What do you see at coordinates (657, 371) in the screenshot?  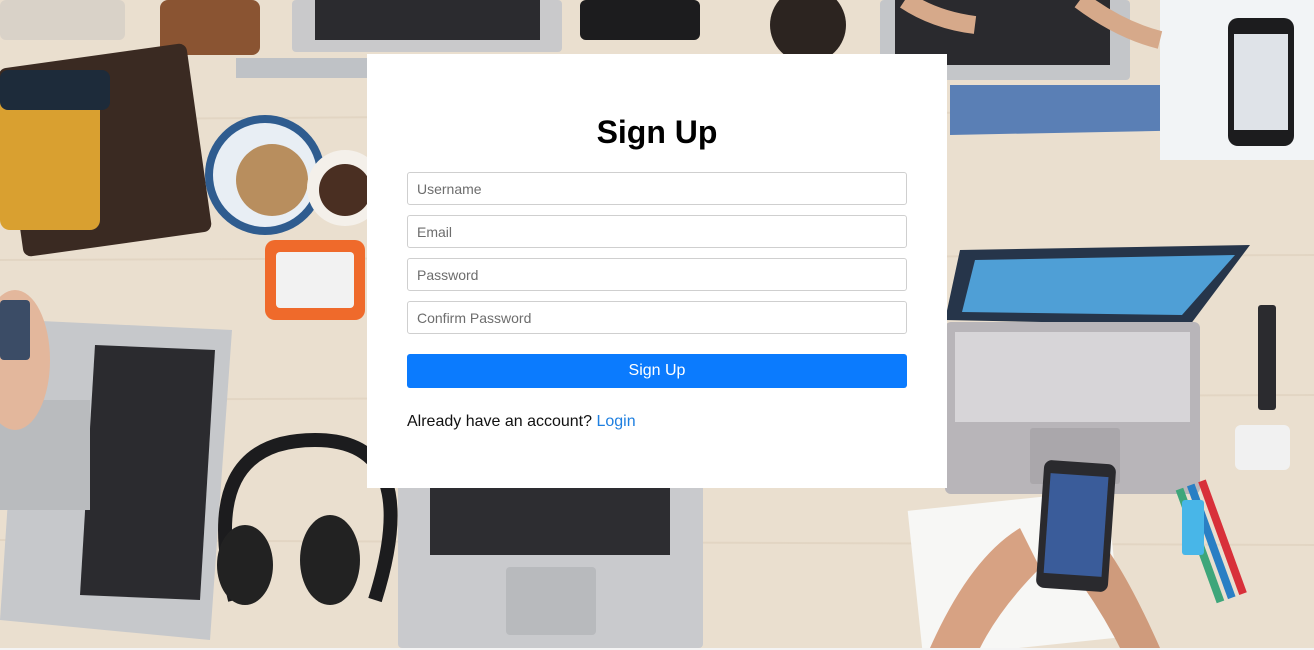 I see `signup-button: Sign Up` at bounding box center [657, 371].